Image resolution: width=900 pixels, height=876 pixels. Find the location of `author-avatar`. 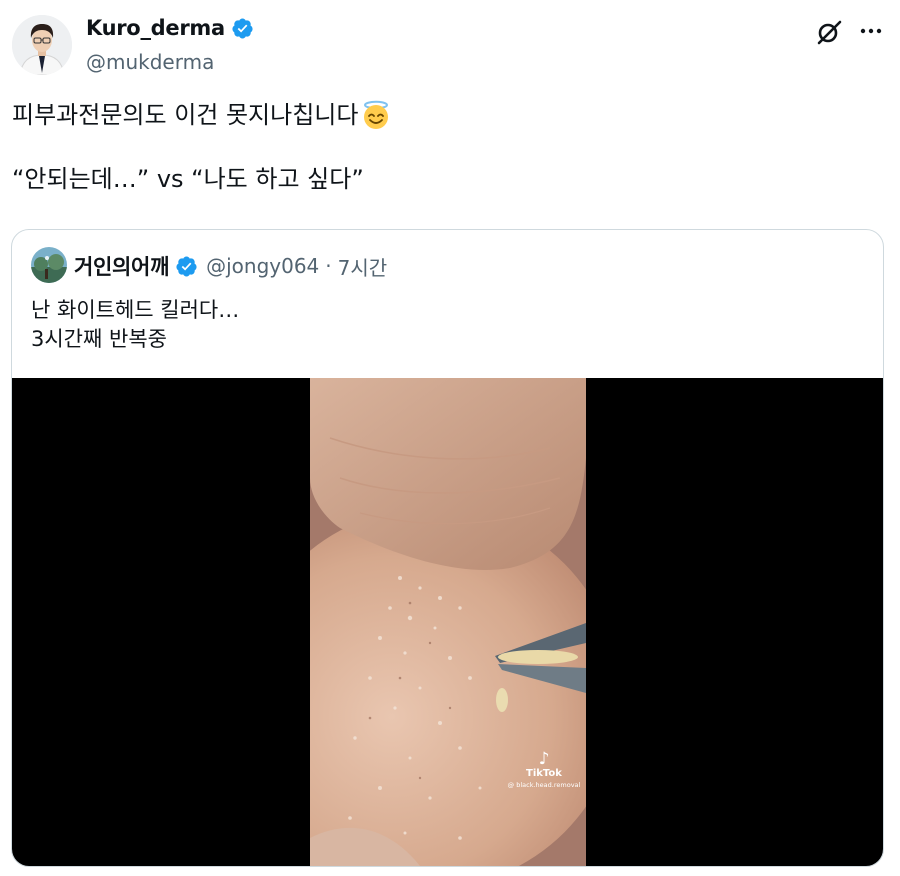

author-avatar is located at coordinates (42, 45).